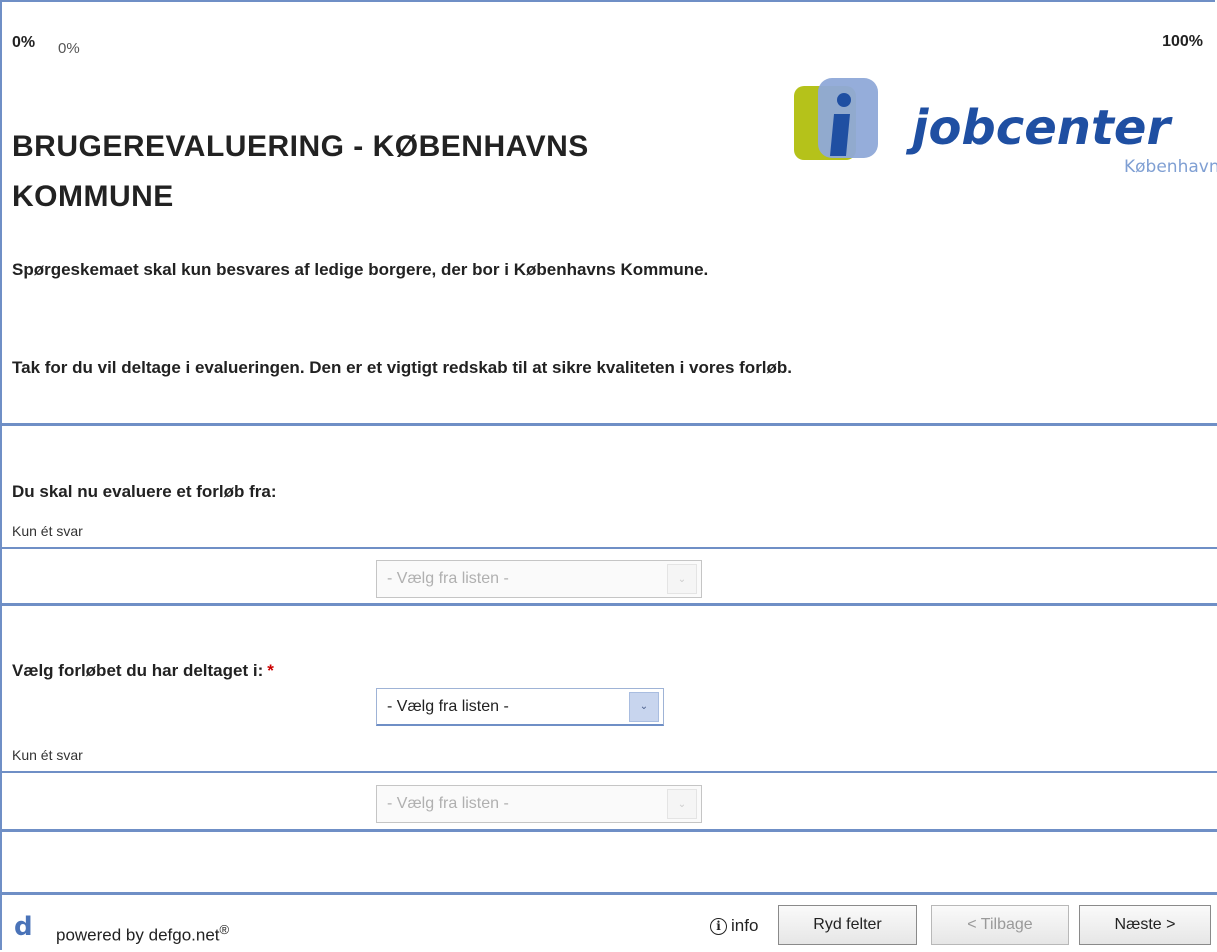  Describe the element at coordinates (138, 935) in the screenshot. I see `powered-by-text: powered by defgo.net` at that location.